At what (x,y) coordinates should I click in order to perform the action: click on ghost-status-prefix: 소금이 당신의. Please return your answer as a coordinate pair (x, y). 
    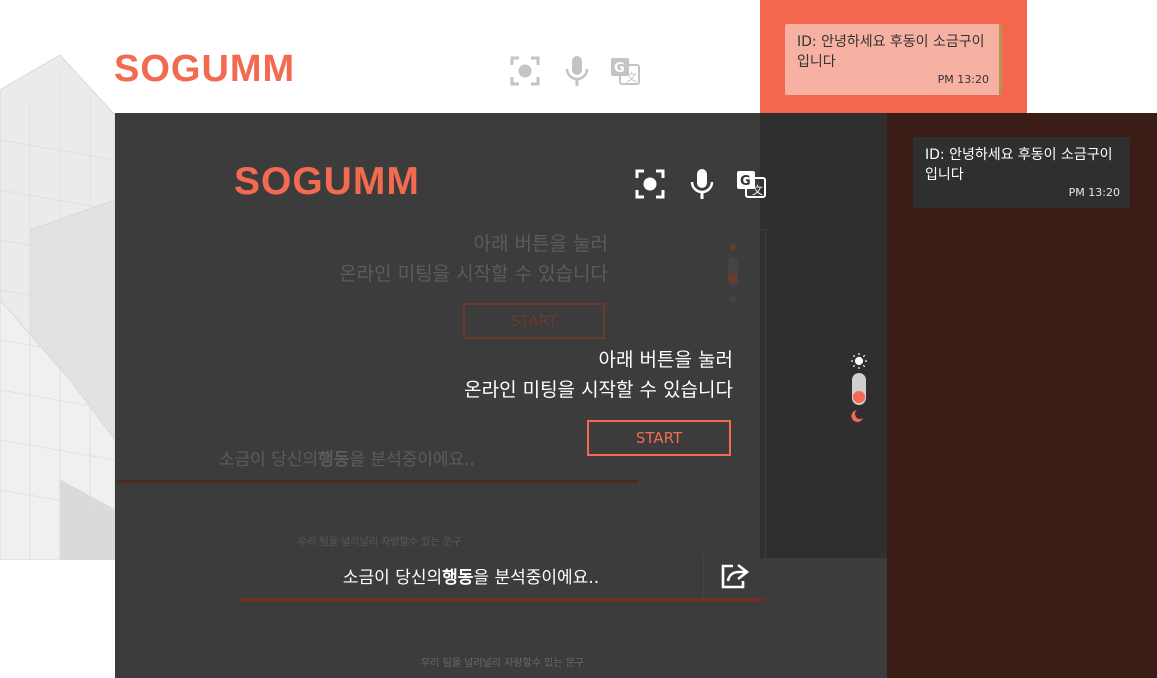
    Looking at the image, I should click on (268, 459).